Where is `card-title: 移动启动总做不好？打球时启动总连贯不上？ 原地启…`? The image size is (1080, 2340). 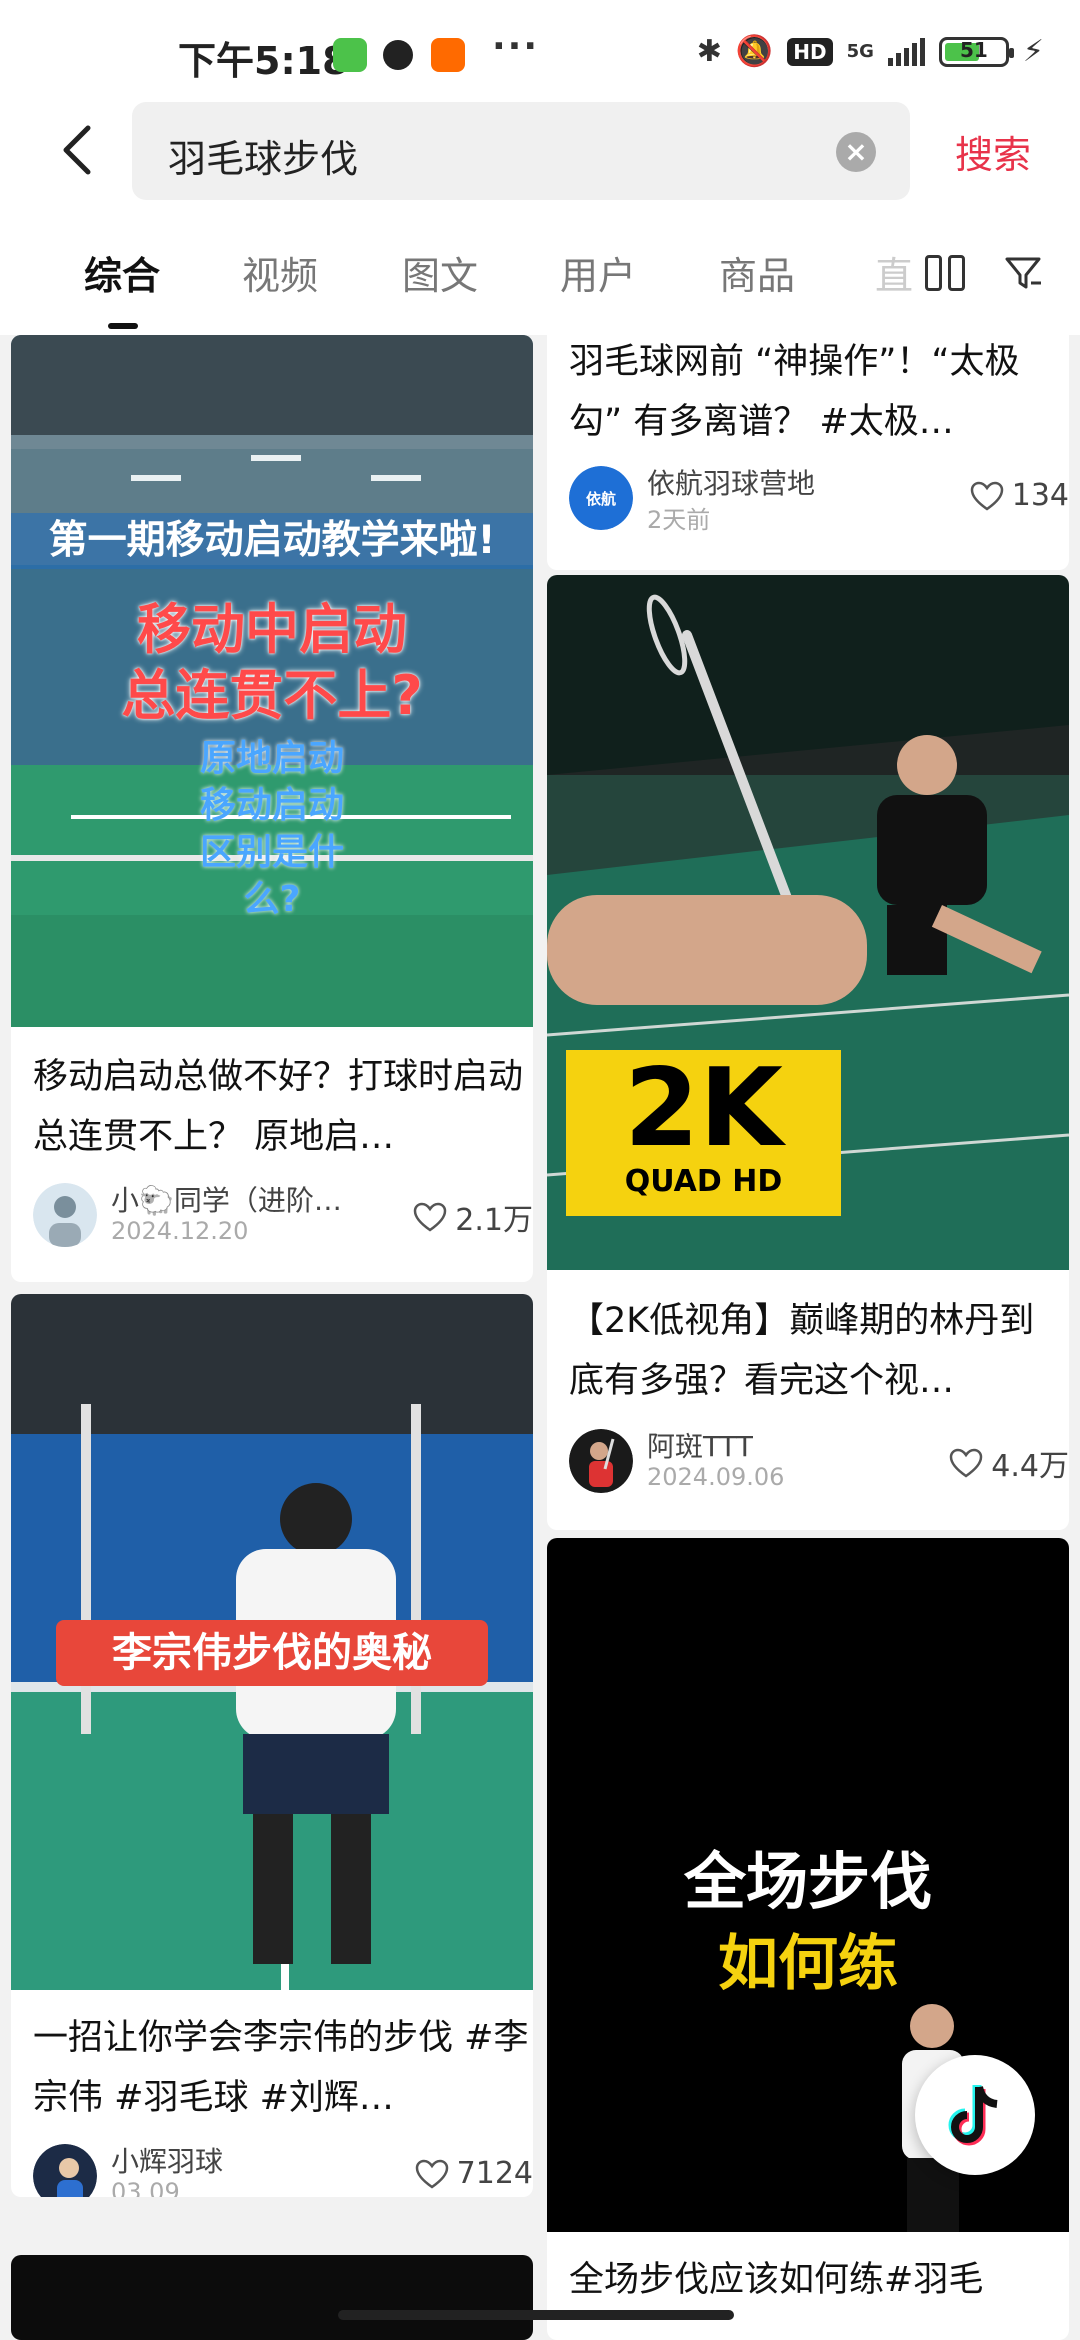 card-title: 移动启动总做不好？打球时启动总连贯不上？ 原地启… is located at coordinates (278, 1107).